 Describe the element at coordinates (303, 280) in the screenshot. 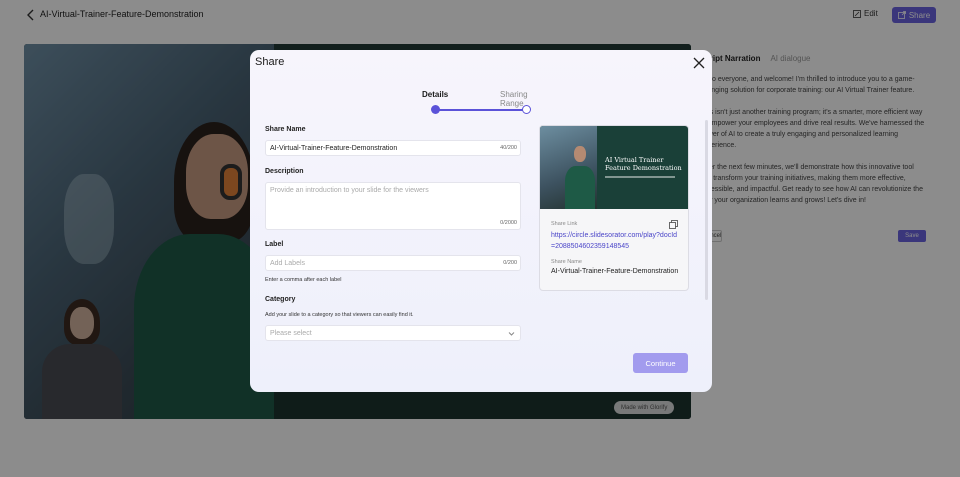

I see `labels-hint: Enter a comma after each label` at that location.